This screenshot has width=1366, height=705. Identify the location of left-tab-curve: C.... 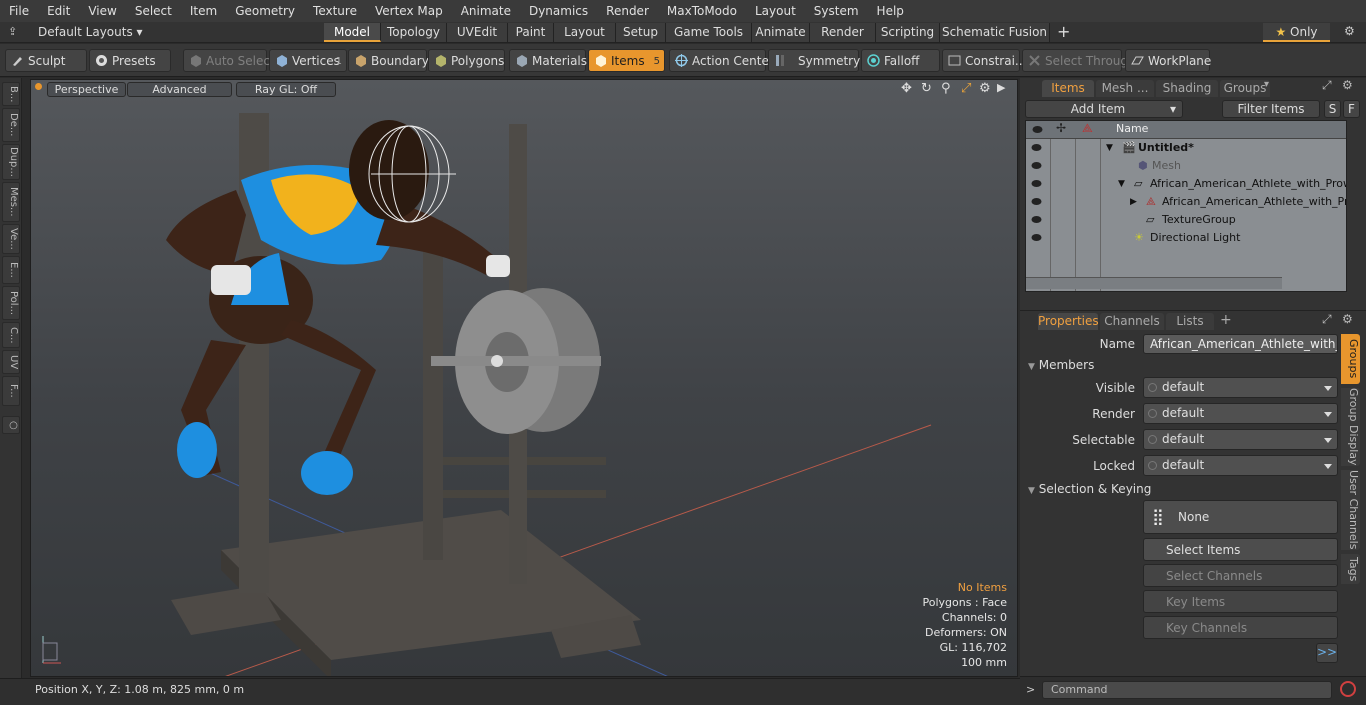
(11, 335).